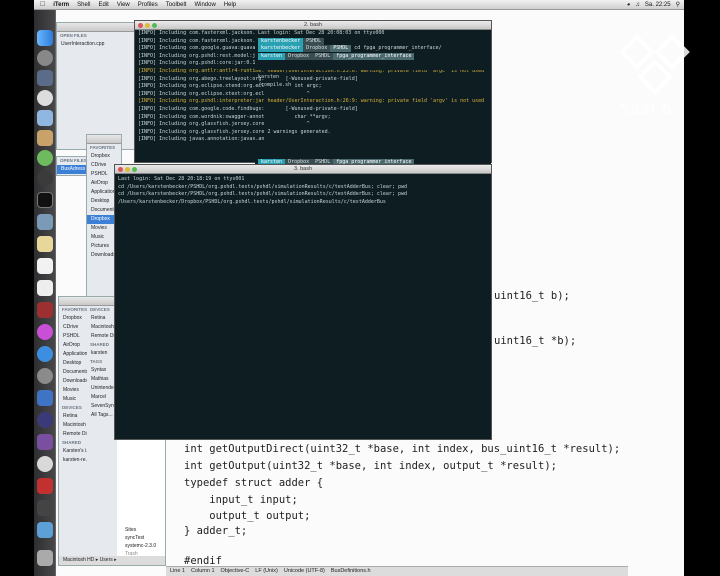 Image resolution: width=720 pixels, height=576 pixels. Describe the element at coordinates (73, 354) in the screenshot. I see `sidebar-item: Applications` at that location.